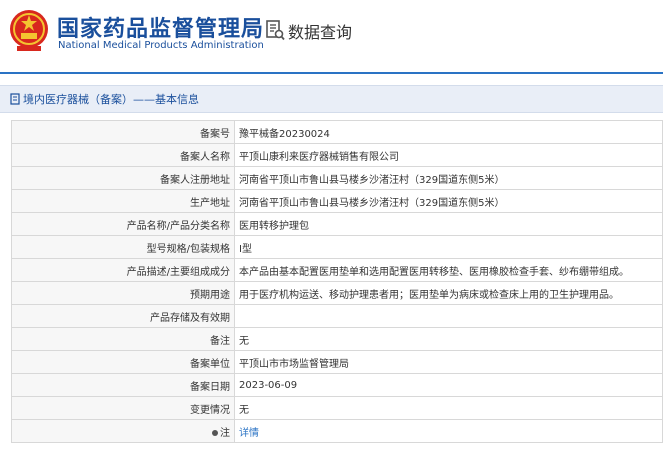 This screenshot has width=663, height=463. Describe the element at coordinates (161, 29) in the screenshot. I see `site-title-cn: 国家药品监督管理局` at that location.